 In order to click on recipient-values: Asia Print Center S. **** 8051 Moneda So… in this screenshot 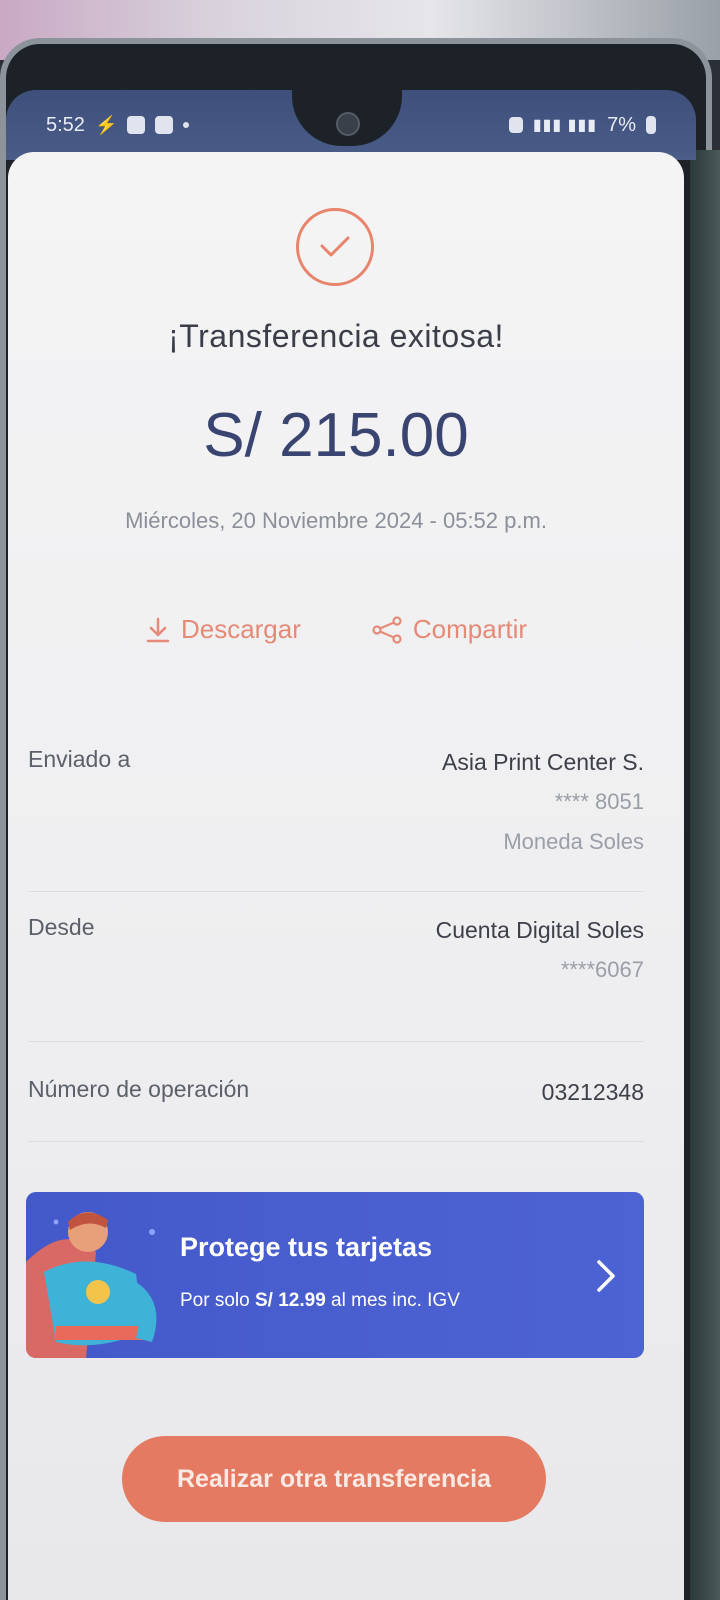, I will do `click(543, 802)`.